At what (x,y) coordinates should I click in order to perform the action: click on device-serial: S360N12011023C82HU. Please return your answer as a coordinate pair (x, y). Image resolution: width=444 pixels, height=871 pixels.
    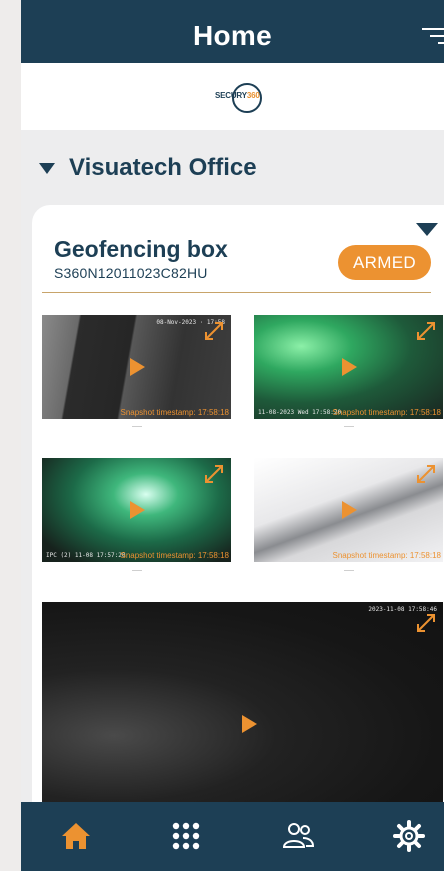
    Looking at the image, I should click on (131, 273).